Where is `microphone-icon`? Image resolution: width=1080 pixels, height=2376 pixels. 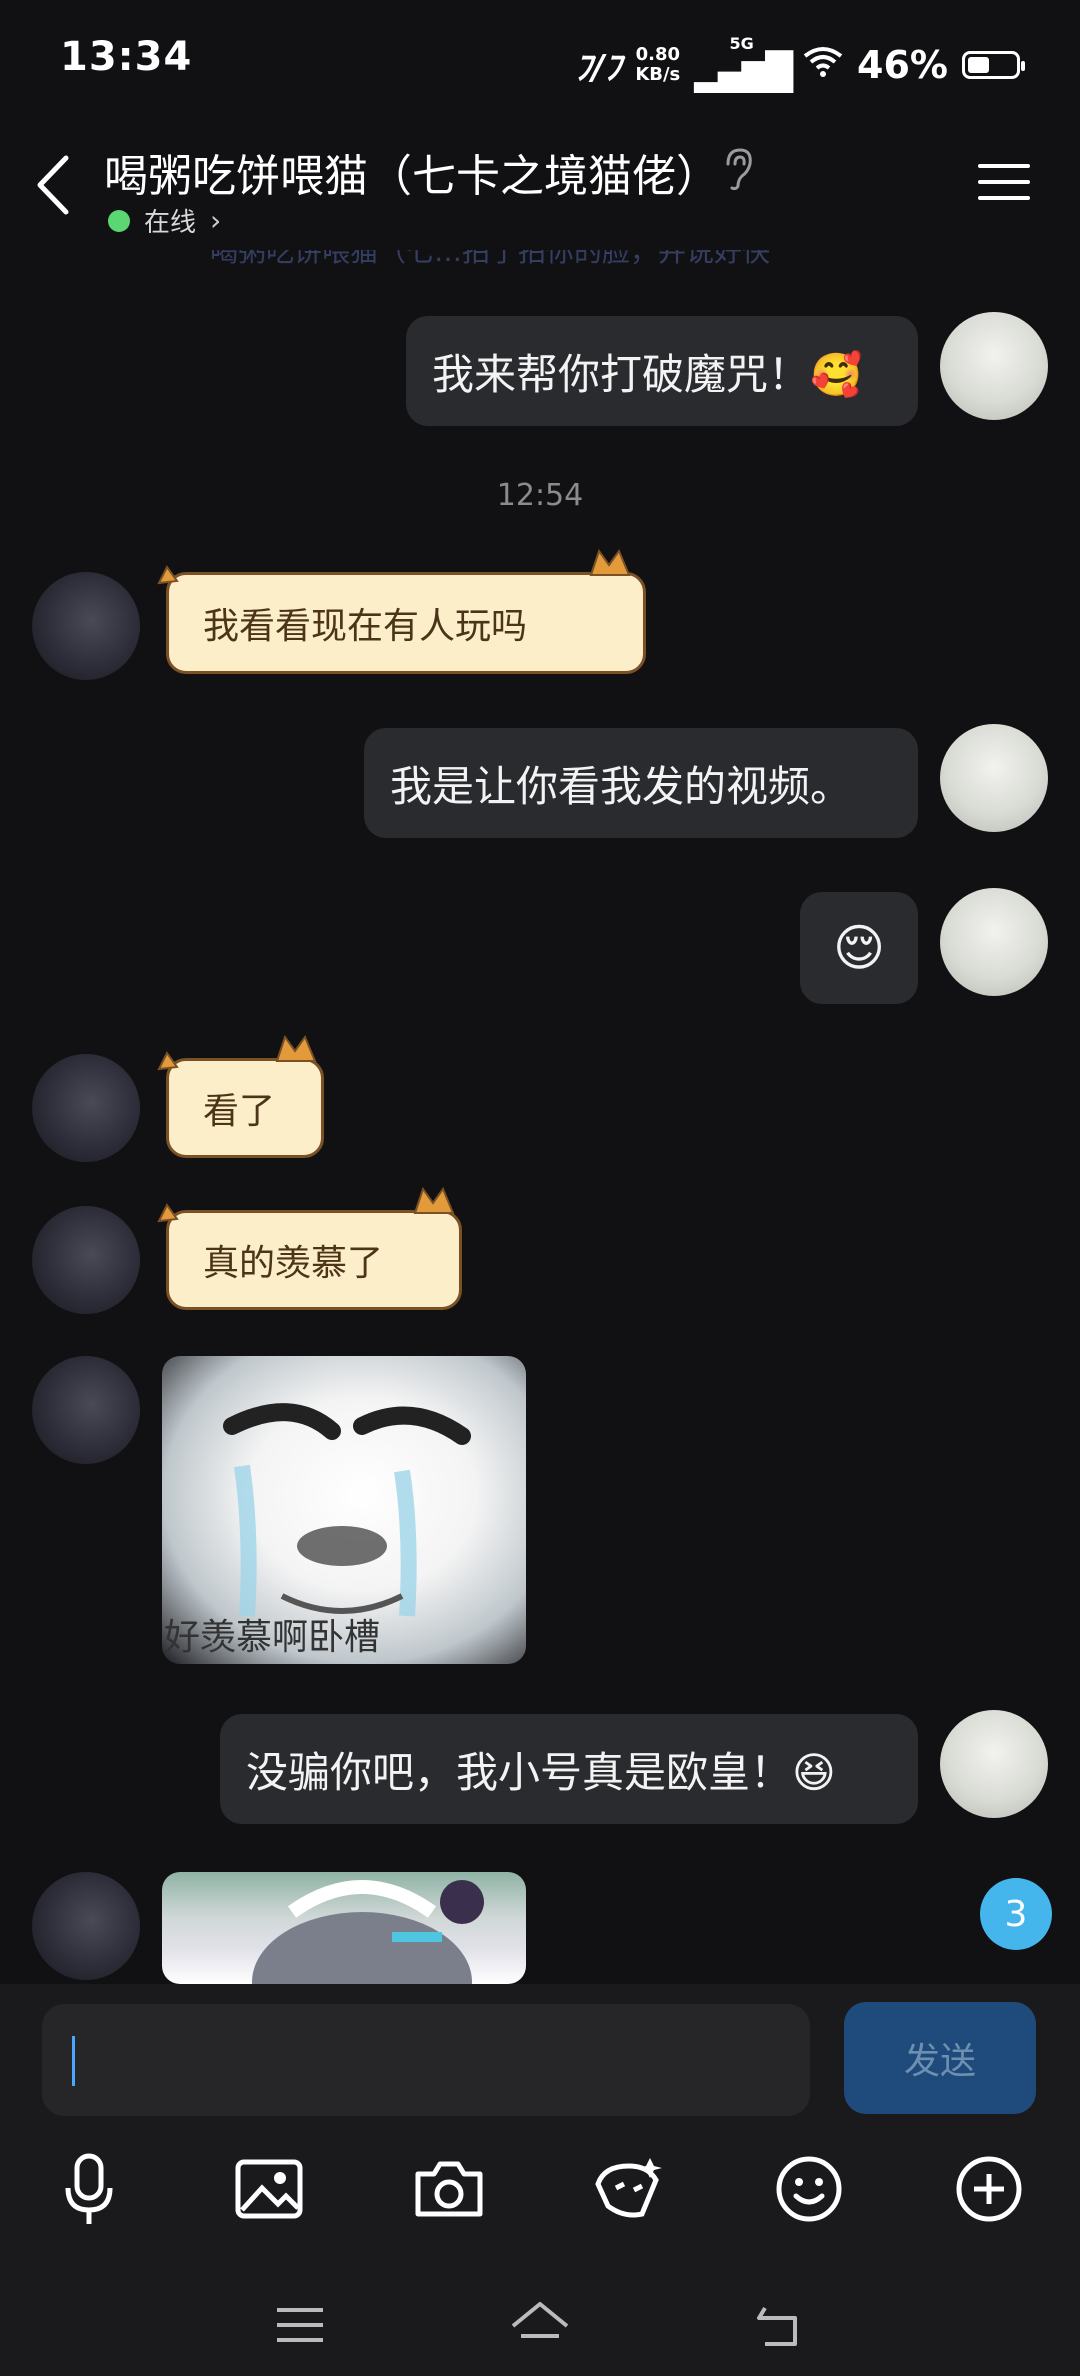
microphone-icon is located at coordinates (89, 2189).